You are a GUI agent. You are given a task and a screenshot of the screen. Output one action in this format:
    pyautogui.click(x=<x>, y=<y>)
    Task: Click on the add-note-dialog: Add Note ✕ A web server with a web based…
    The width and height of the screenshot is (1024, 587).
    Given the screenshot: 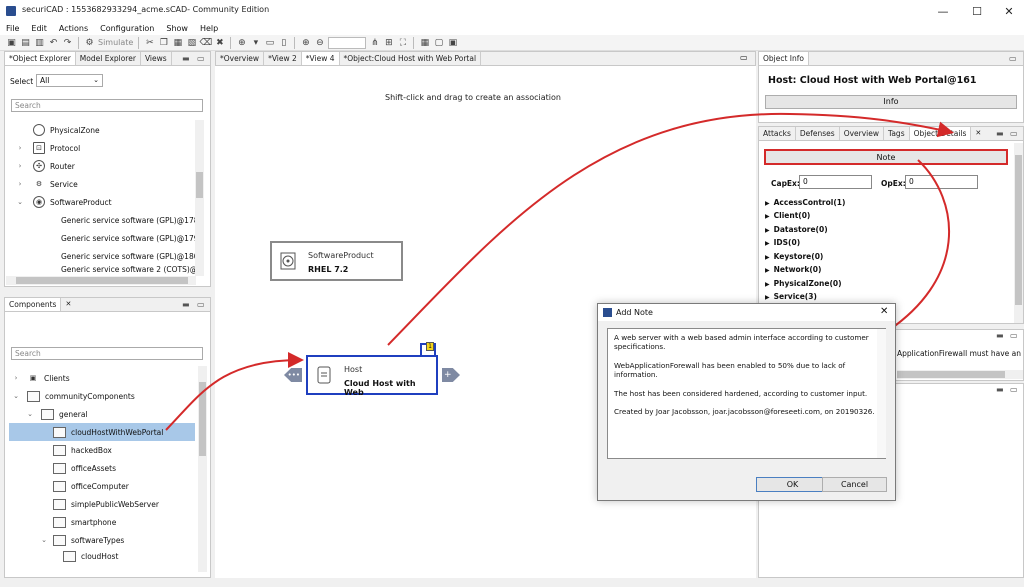 What is the action you would take?
    pyautogui.click(x=746, y=402)
    